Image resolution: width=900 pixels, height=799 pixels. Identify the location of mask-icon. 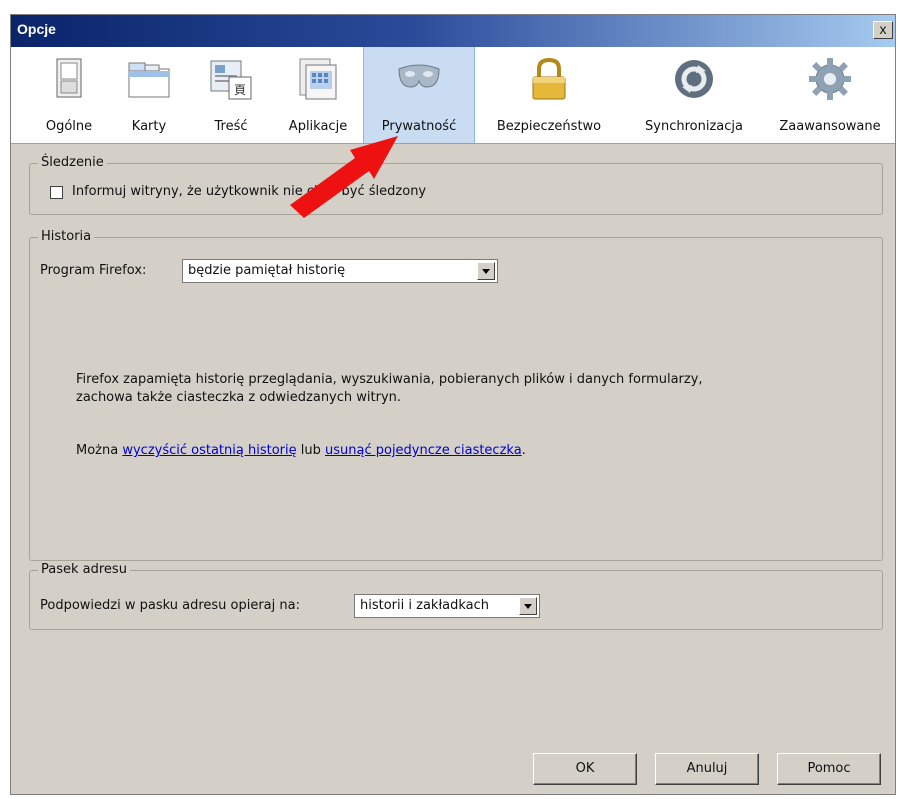
(419, 76).